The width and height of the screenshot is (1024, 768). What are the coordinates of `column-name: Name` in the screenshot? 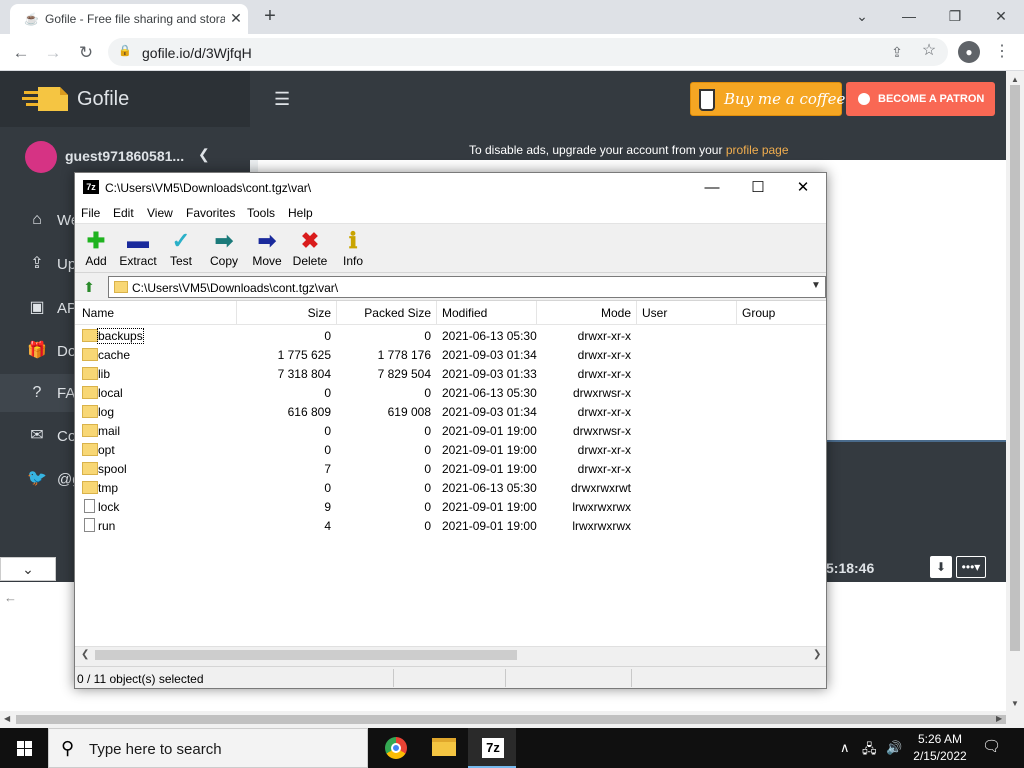 It's located at (98, 313).